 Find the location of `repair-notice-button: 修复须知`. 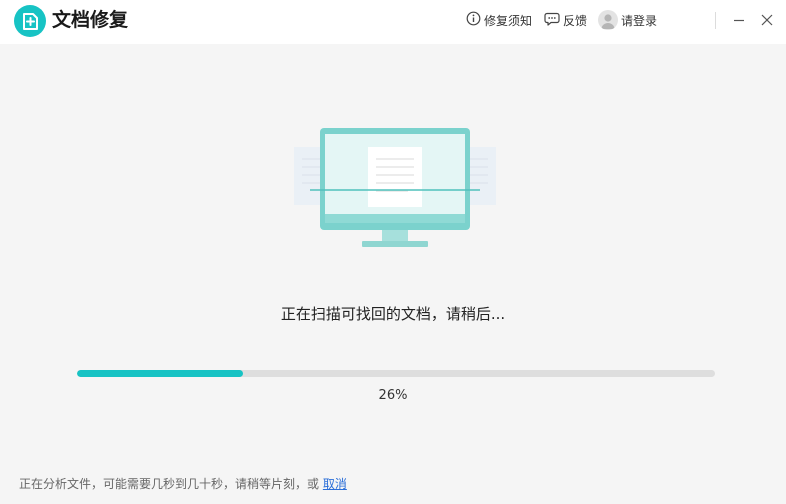

repair-notice-button: 修复须知 is located at coordinates (499, 20).